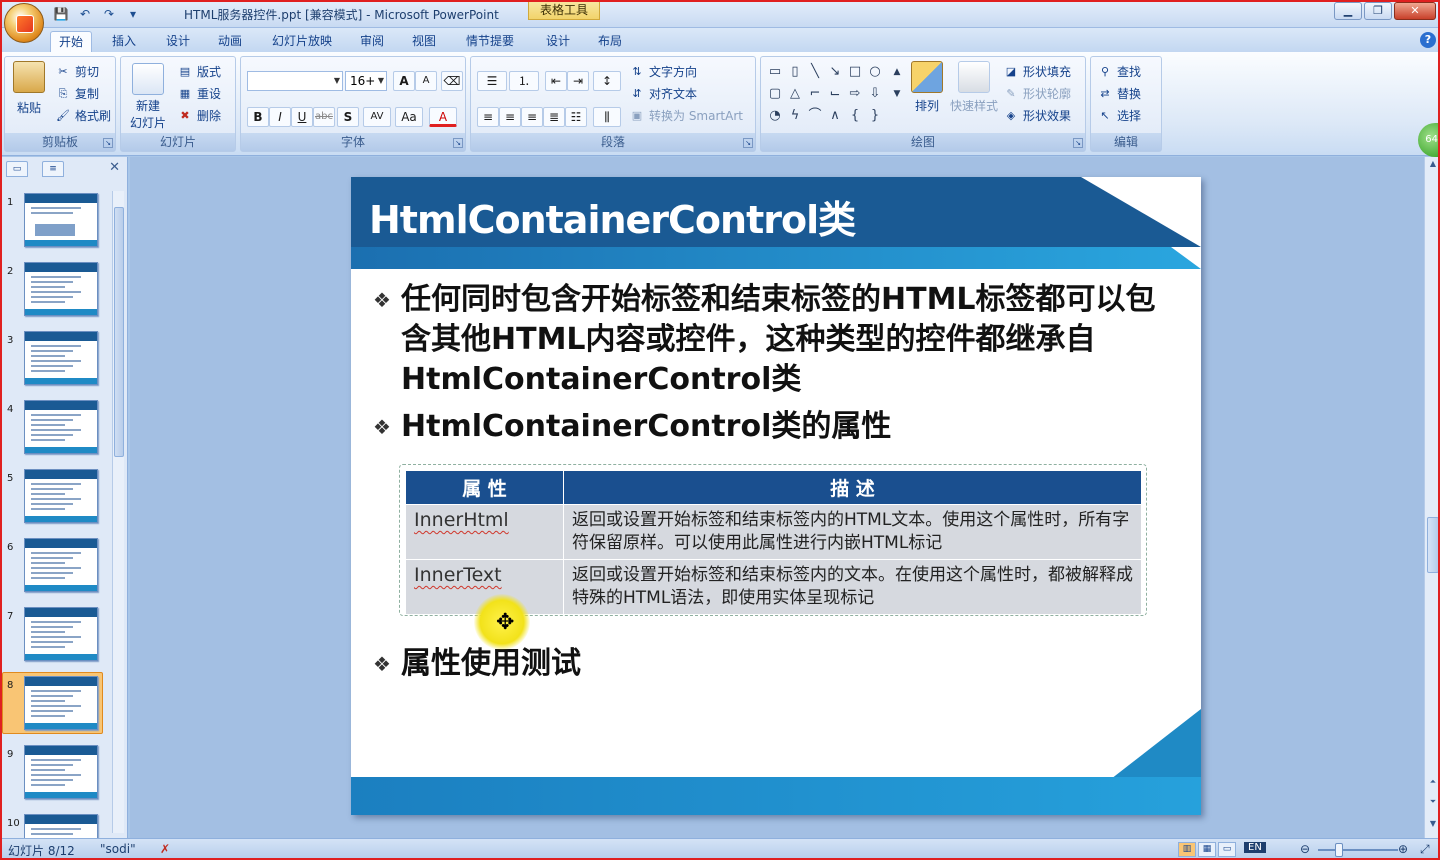  I want to click on shrink-font-button: A, so click(426, 81).